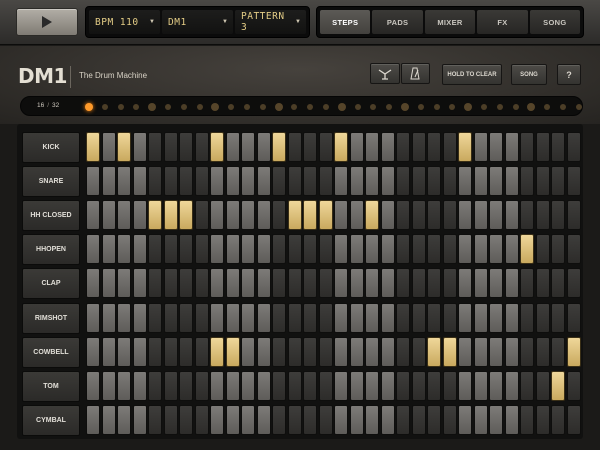 This screenshot has height=450, width=600. Describe the element at coordinates (502, 22) in the screenshot. I see `tab-fx: FX` at that location.